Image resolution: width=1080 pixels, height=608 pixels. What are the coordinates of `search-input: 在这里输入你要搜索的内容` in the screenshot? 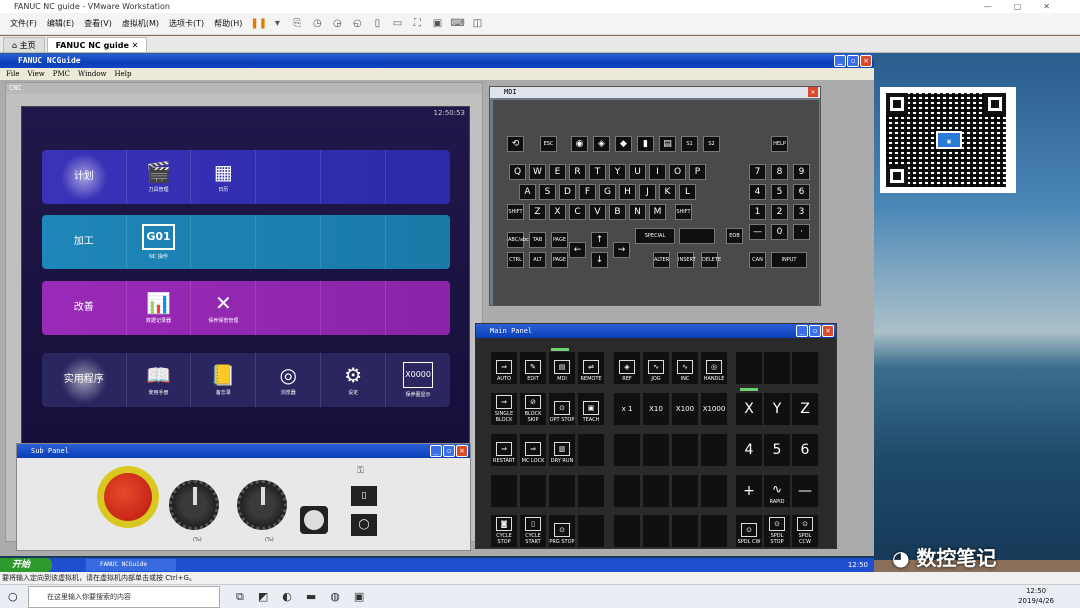 It's located at (124, 596).